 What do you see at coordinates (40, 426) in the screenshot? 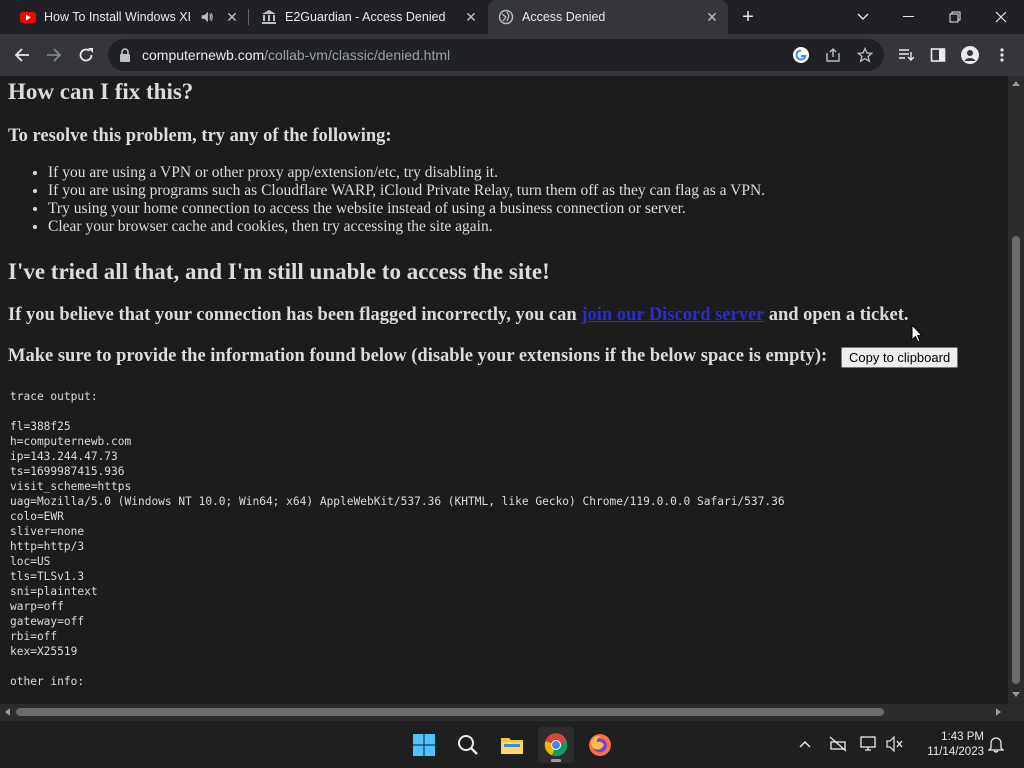
I see `trace-line: fl=388f25` at bounding box center [40, 426].